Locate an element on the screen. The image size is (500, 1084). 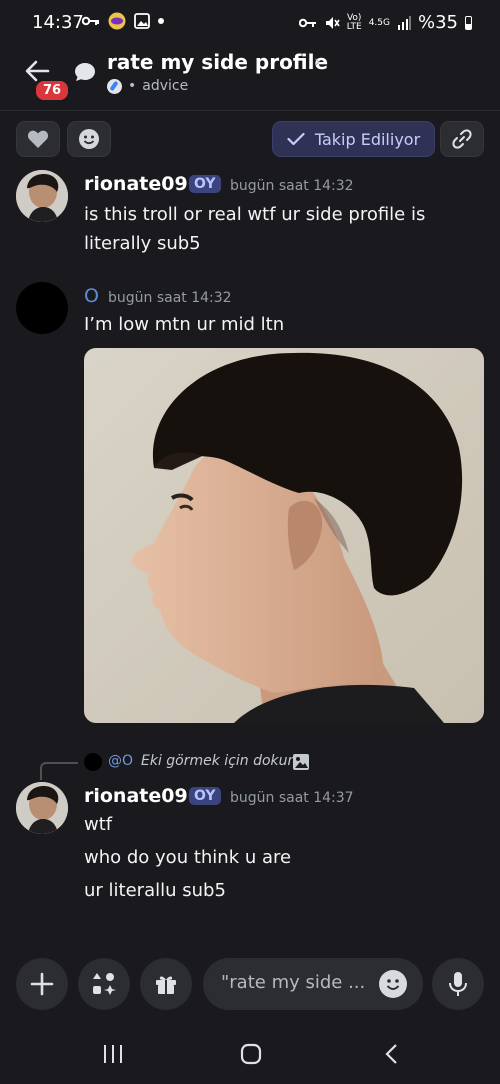
following-button: Takip Ediliyor is located at coordinates (353, 139).